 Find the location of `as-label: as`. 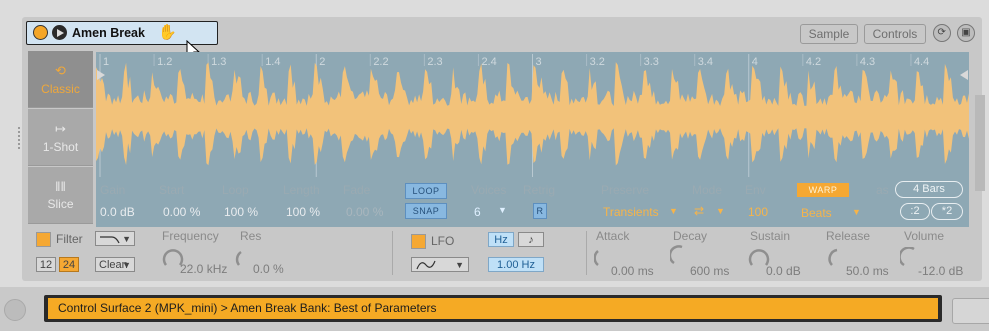

as-label: as is located at coordinates (882, 190).